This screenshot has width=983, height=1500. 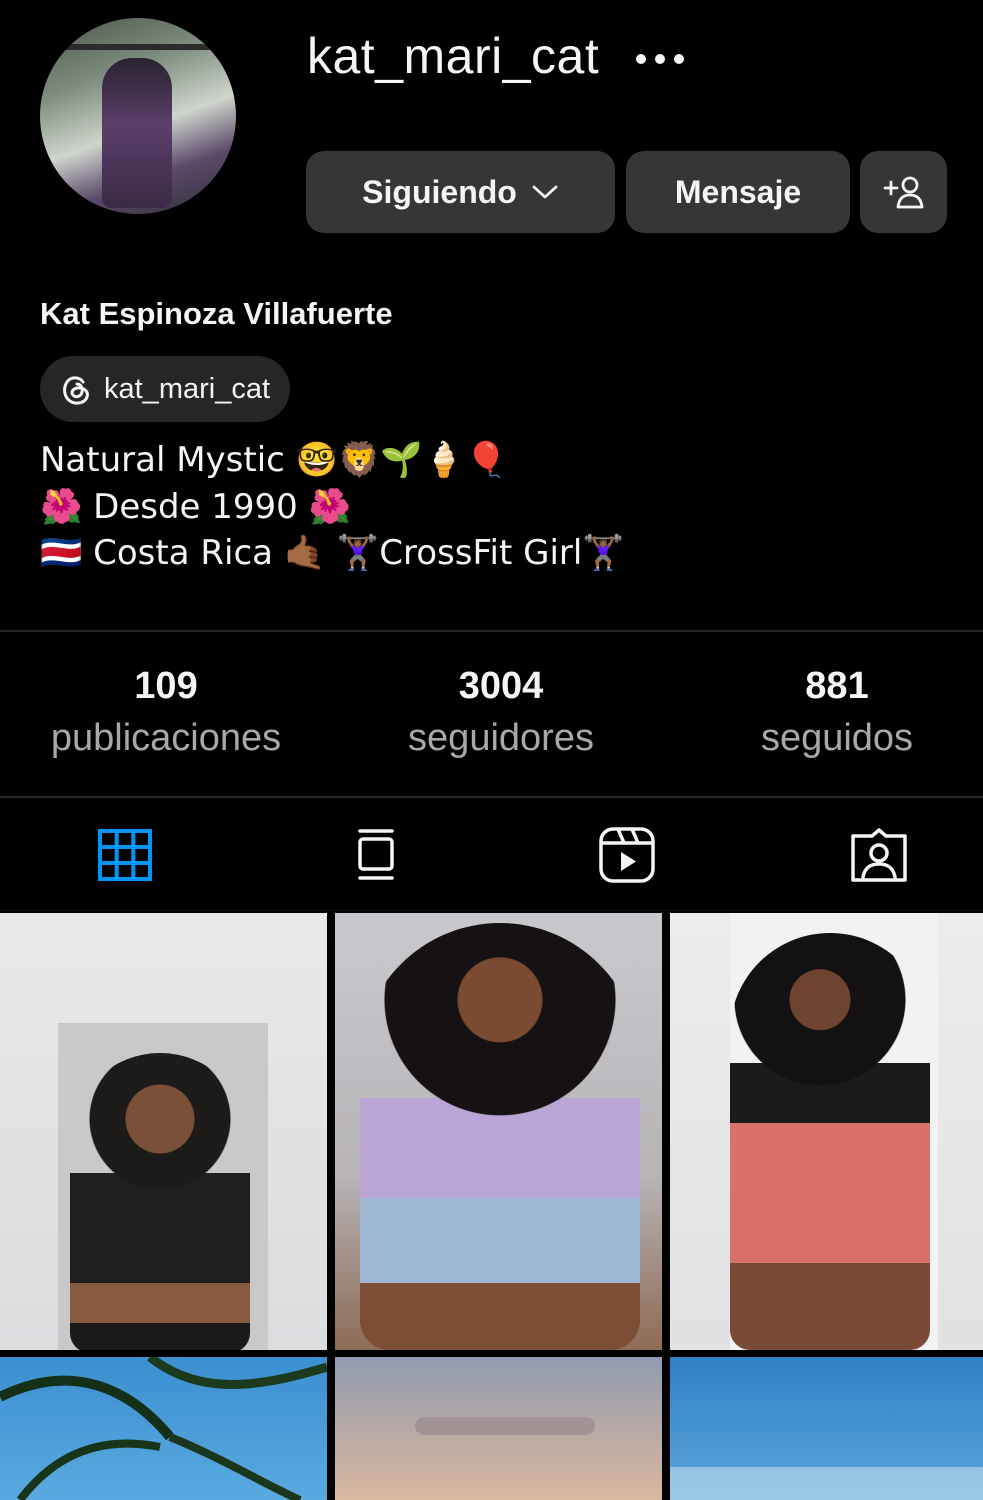 What do you see at coordinates (332, 553) in the screenshot?
I see `bio-line-3: 🇨🇷 Costa Rica 🤙🏾 🏋🏾‍♀️CrossFit Girl🏋🏾‍♀️` at bounding box center [332, 553].